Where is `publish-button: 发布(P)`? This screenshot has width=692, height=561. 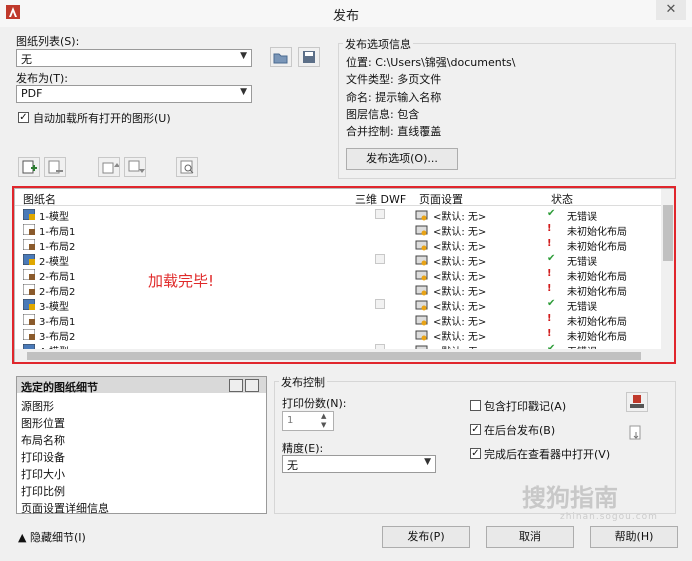
publish-button: 发布(P) is located at coordinates (426, 537).